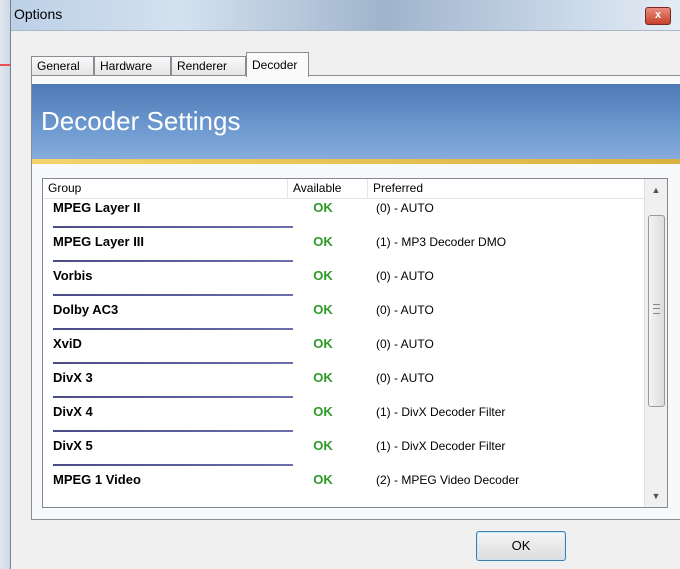 This screenshot has width=680, height=569. Describe the element at coordinates (344, 249) in the screenshot. I see `table-row: MPEG Layer III OK (1) - MP3 Decoder DMO` at that location.